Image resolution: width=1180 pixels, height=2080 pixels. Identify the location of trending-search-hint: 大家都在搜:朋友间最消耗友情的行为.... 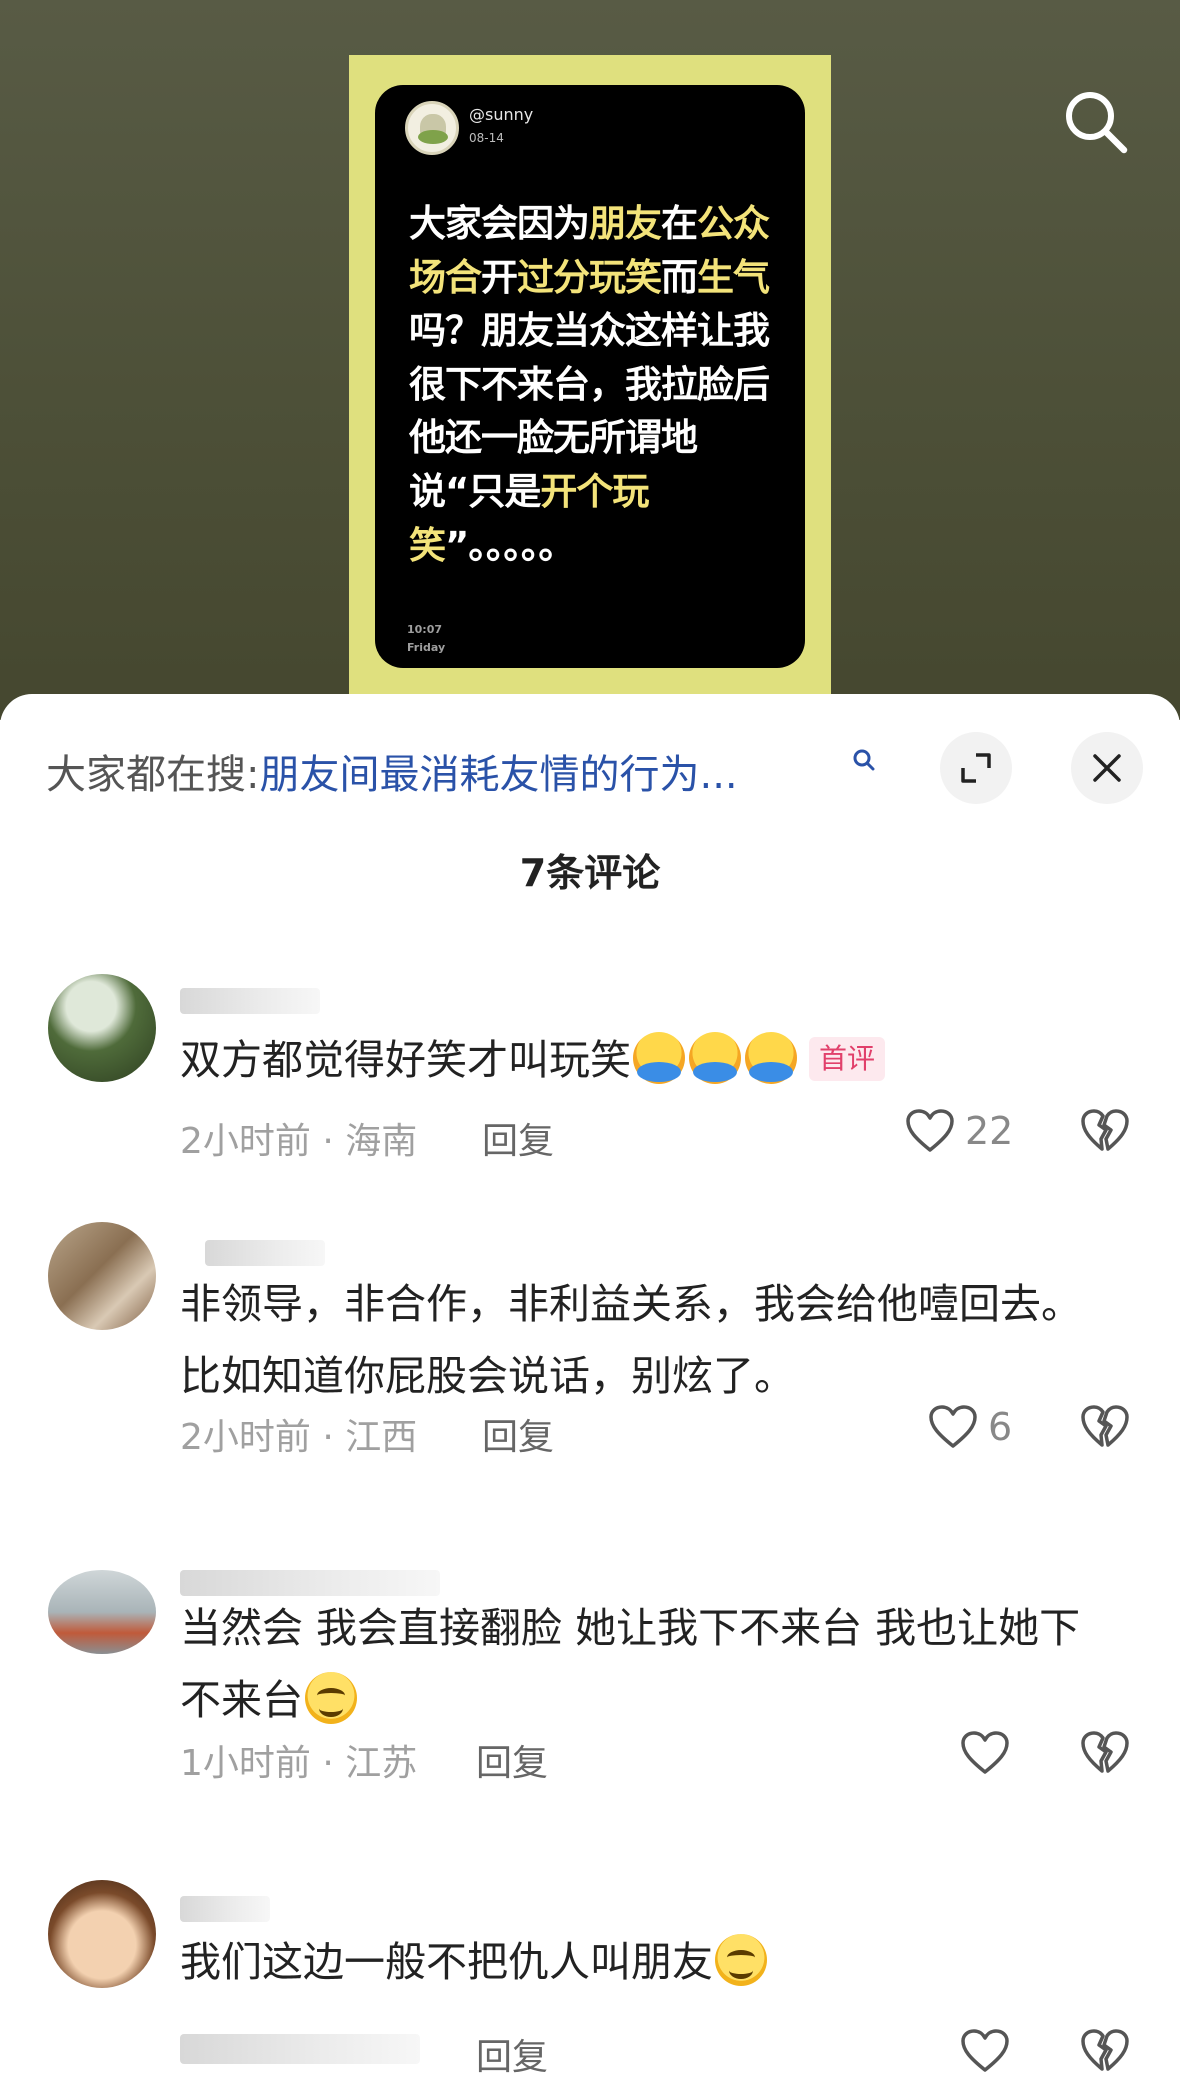
(392, 771).